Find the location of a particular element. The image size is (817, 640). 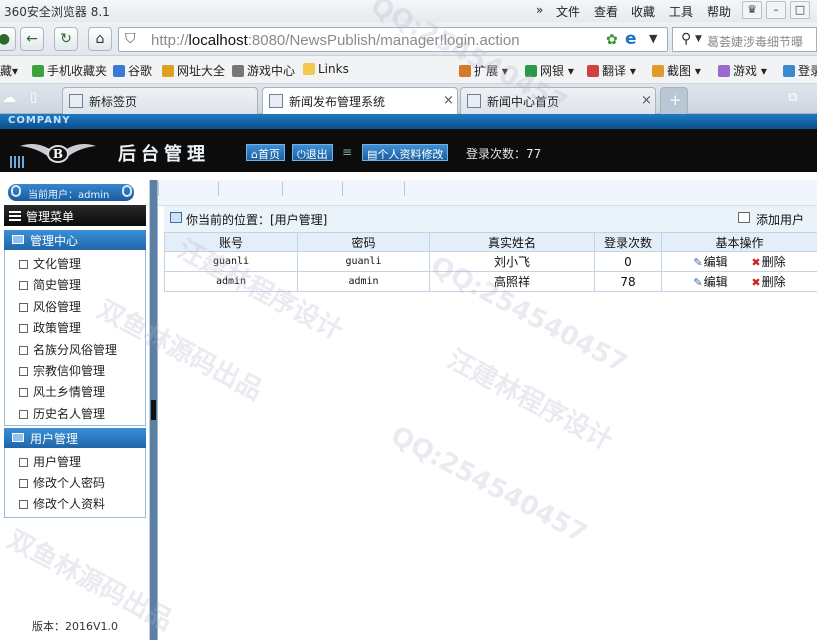

column-actions: 基本操作 is located at coordinates (739, 242).